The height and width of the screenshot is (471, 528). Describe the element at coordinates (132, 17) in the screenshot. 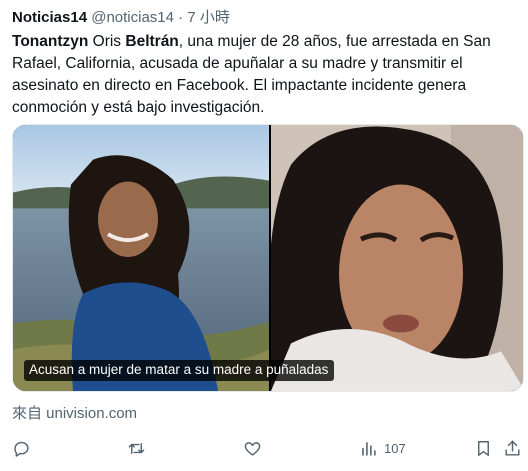

I see `author-handle: @noticias14` at that location.